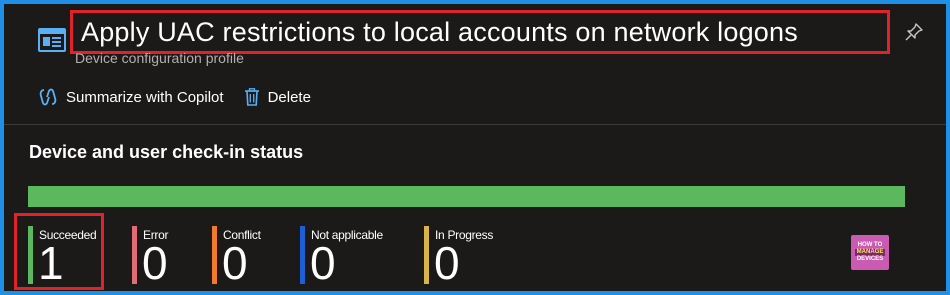 This screenshot has height=295, width=950. Describe the element at coordinates (475, 124) in the screenshot. I see `toolbar-divider` at that location.